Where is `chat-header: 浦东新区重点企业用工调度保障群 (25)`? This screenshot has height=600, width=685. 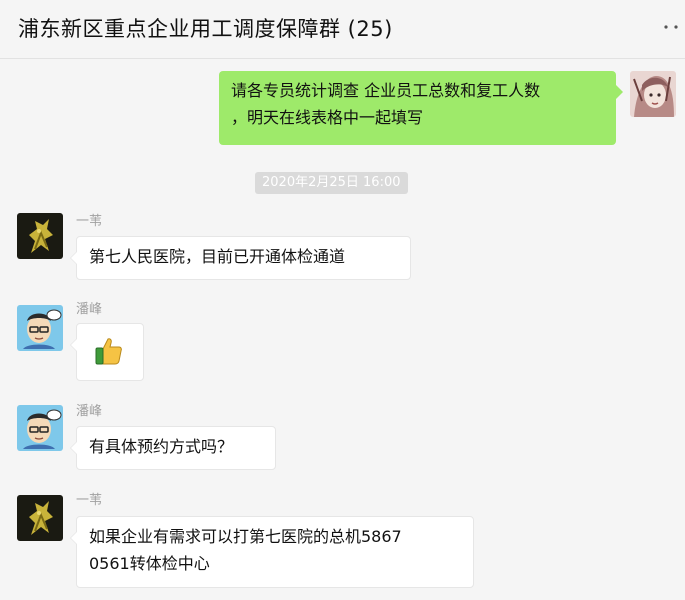 chat-header: 浦东新区重点企业用工调度保障群 (25) is located at coordinates (342, 29).